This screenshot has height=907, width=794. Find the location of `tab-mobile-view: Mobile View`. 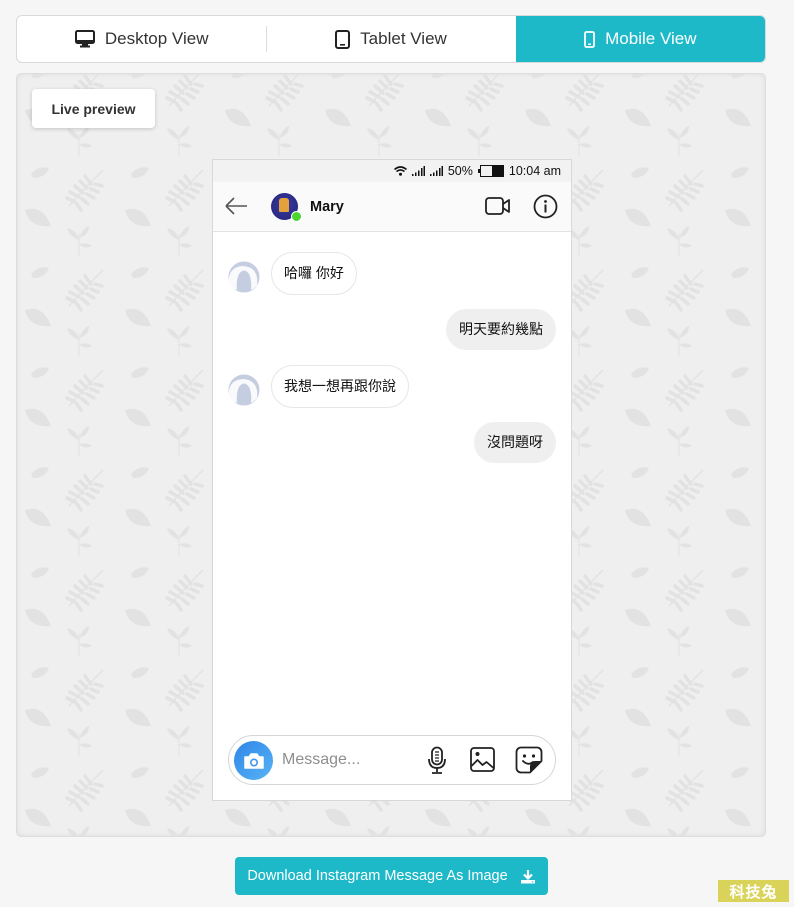

tab-mobile-view: Mobile View is located at coordinates (640, 39).